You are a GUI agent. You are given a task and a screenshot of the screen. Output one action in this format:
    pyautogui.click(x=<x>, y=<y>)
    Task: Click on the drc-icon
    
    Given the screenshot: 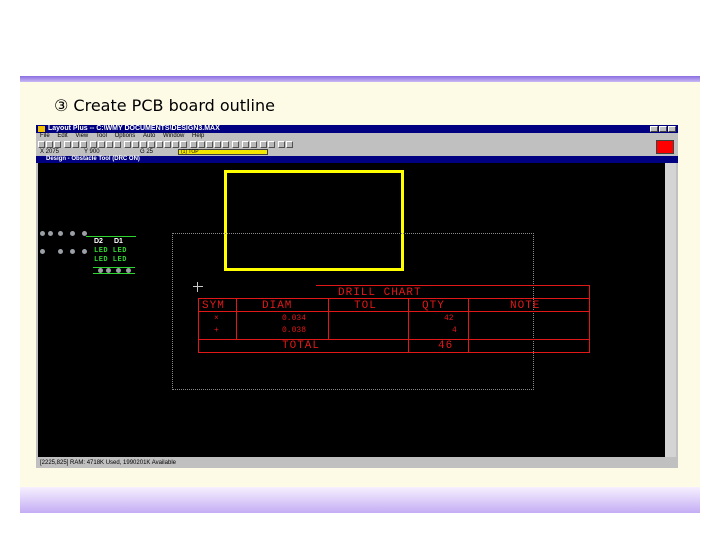 What is the action you would take?
    pyautogui.click(x=217, y=144)
    